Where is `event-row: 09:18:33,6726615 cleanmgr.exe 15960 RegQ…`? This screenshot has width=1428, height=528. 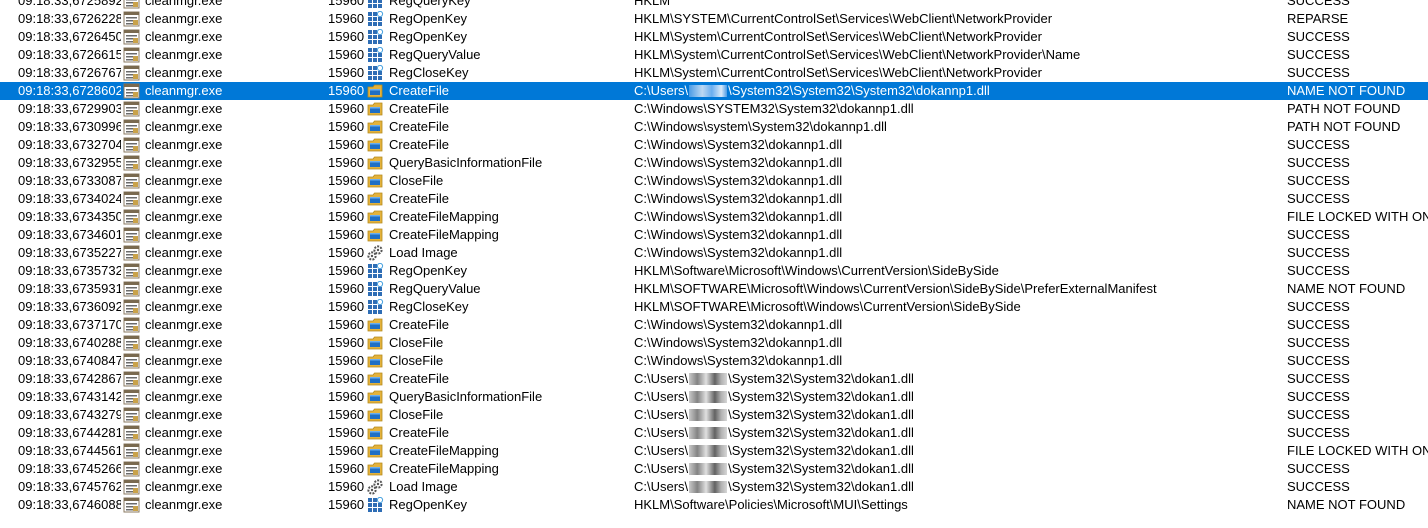 event-row: 09:18:33,6726615 cleanmgr.exe 15960 RegQ… is located at coordinates (714, 55).